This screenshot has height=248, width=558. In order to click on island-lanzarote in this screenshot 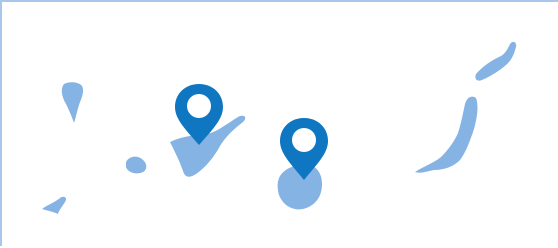, I will do `click(496, 61)`.